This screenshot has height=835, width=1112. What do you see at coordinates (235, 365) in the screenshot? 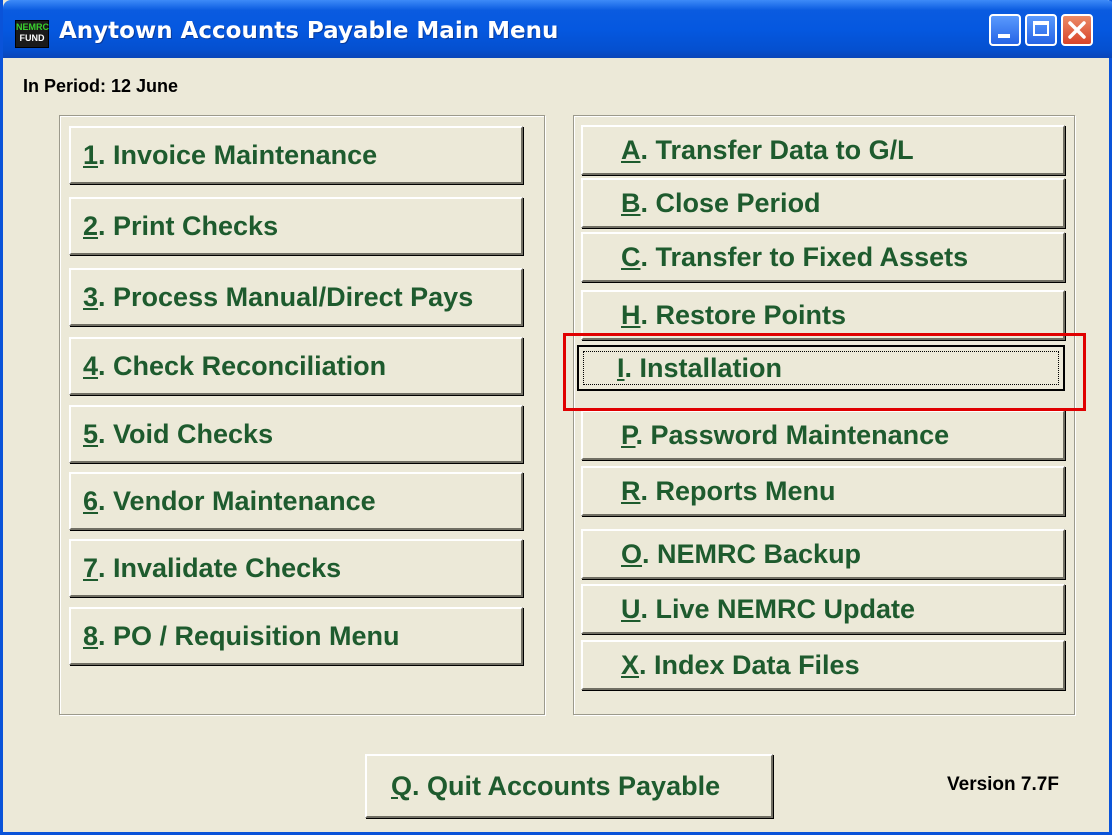
I see `check-reconciliation-button-label: 4. Check Reconciliation` at bounding box center [235, 365].